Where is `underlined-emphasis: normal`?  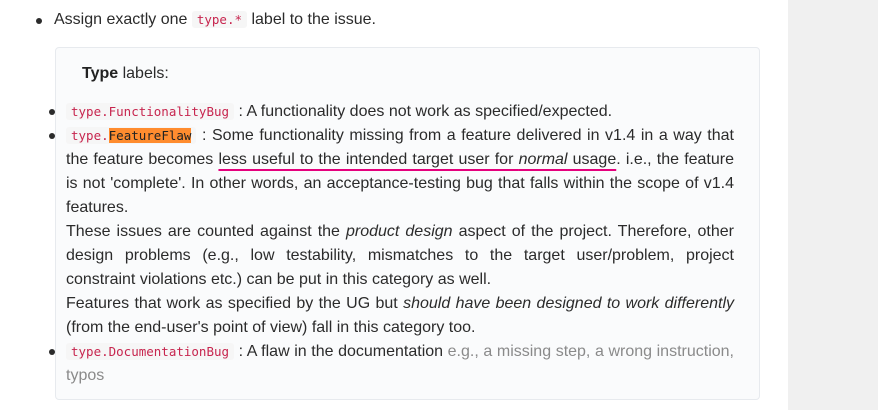
underlined-emphasis: normal is located at coordinates (543, 159).